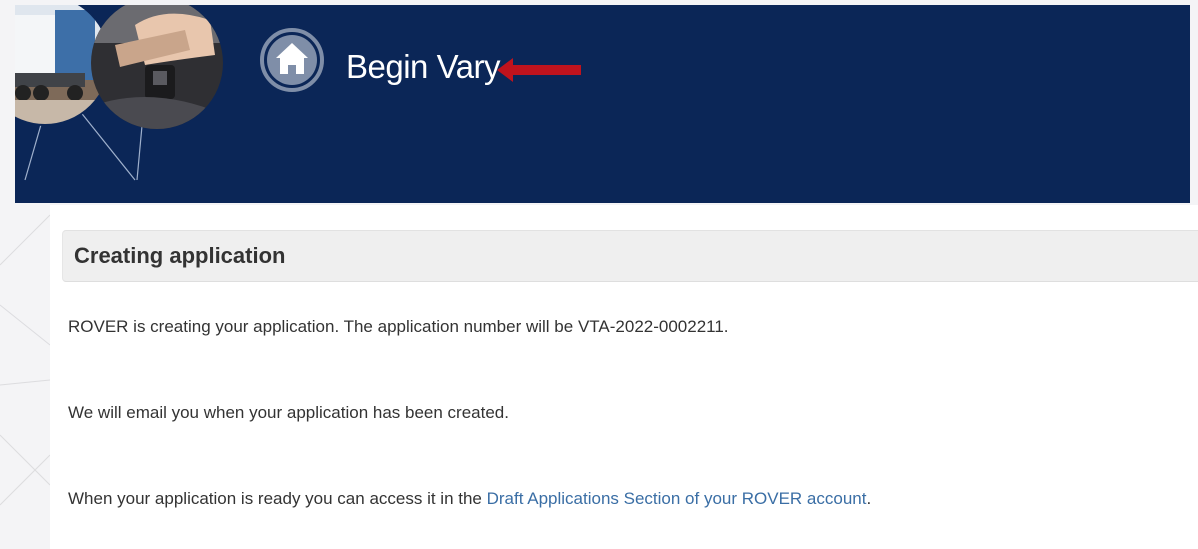 Image resolution: width=1198 pixels, height=549 pixels. I want to click on red-arrow-left-icon, so click(539, 70).